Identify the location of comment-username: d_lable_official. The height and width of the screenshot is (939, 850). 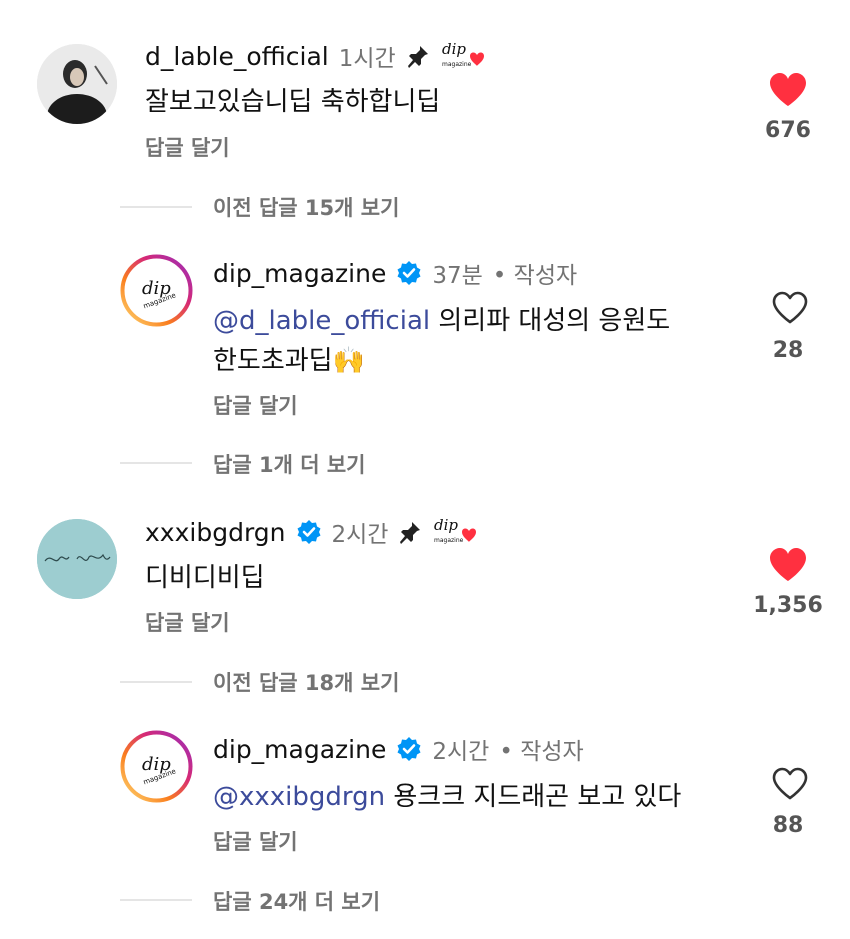
(237, 56).